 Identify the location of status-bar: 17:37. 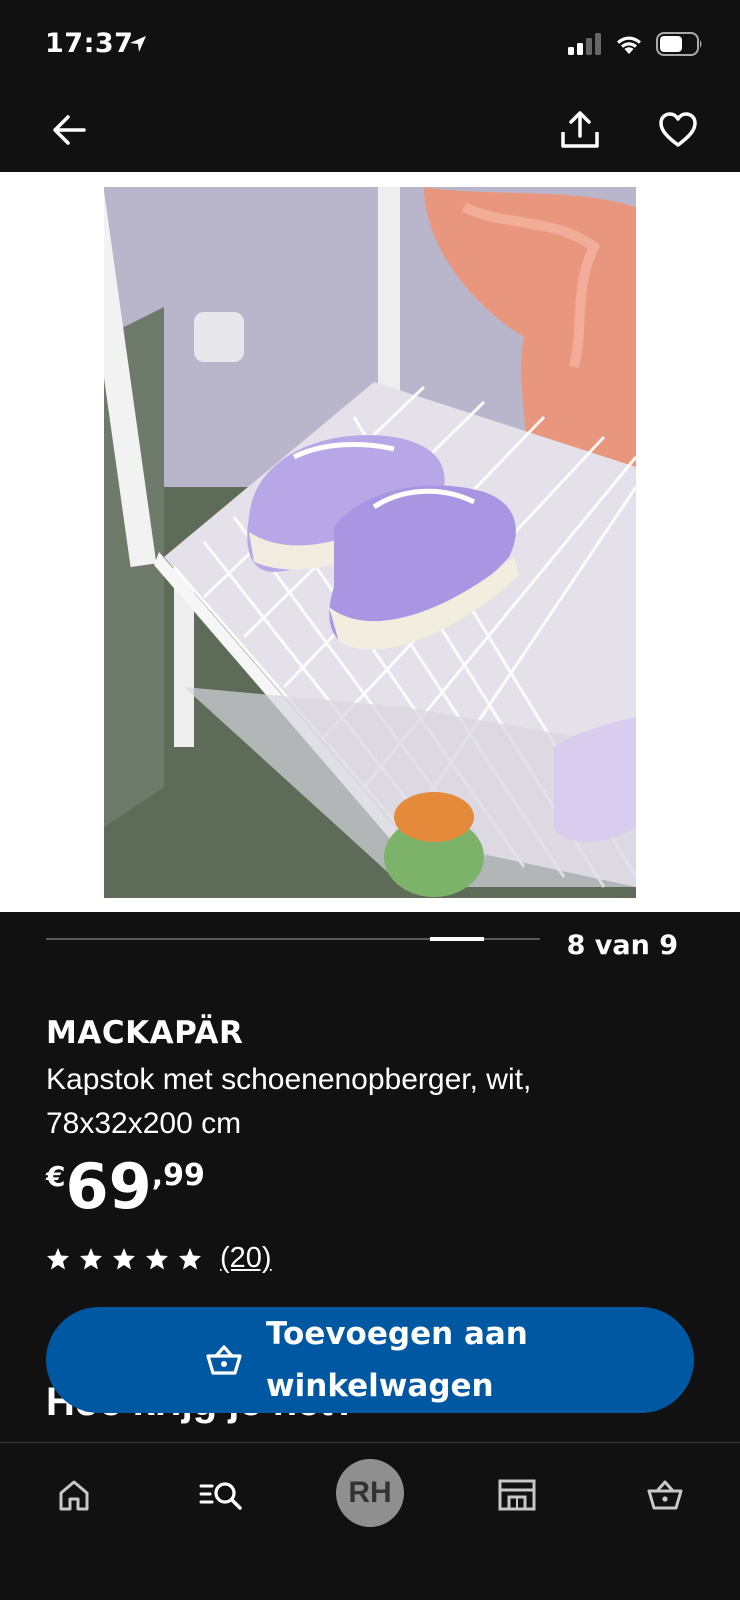
(370, 46).